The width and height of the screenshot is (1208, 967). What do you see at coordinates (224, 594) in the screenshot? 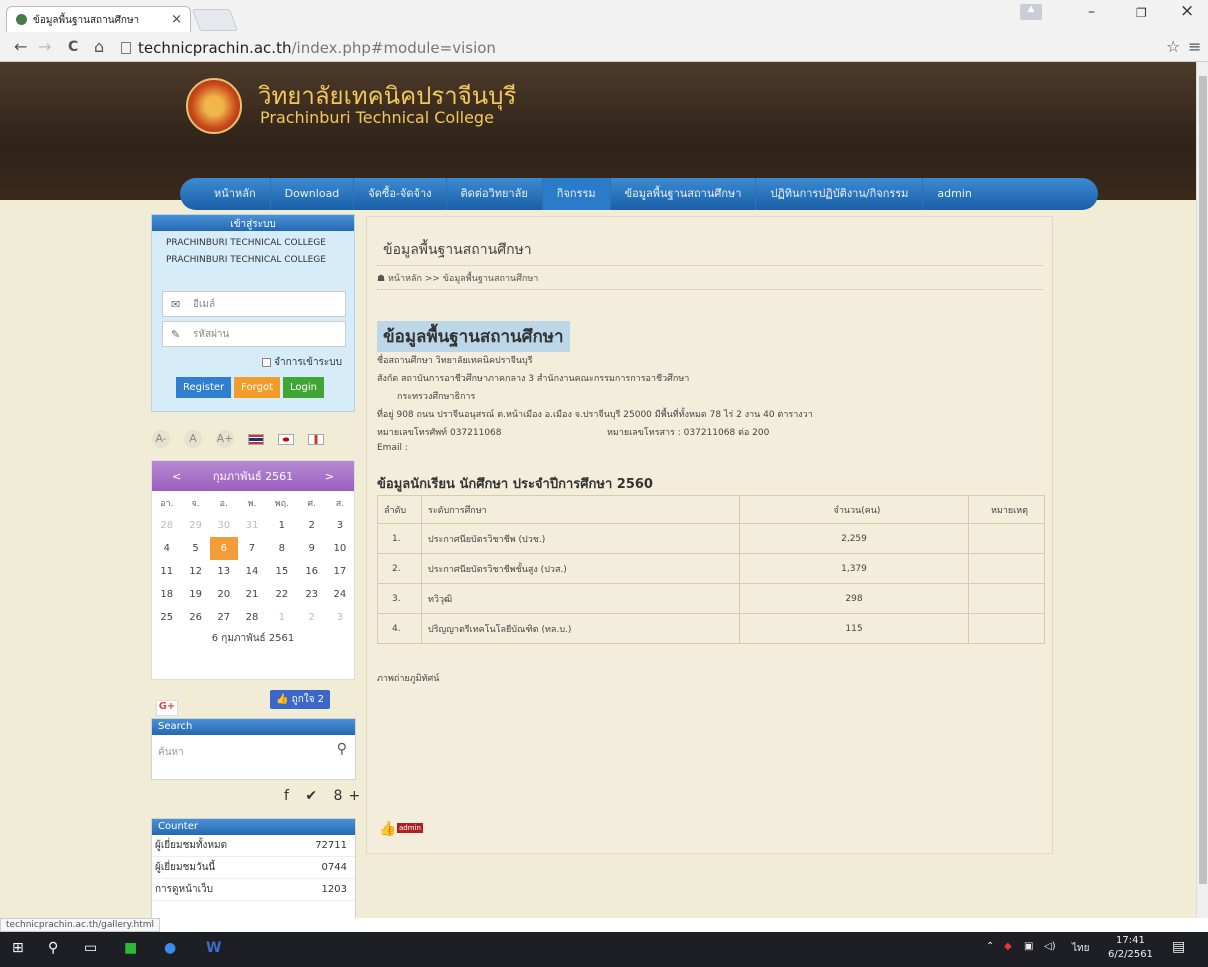
I see `calendar-day: 20` at bounding box center [224, 594].